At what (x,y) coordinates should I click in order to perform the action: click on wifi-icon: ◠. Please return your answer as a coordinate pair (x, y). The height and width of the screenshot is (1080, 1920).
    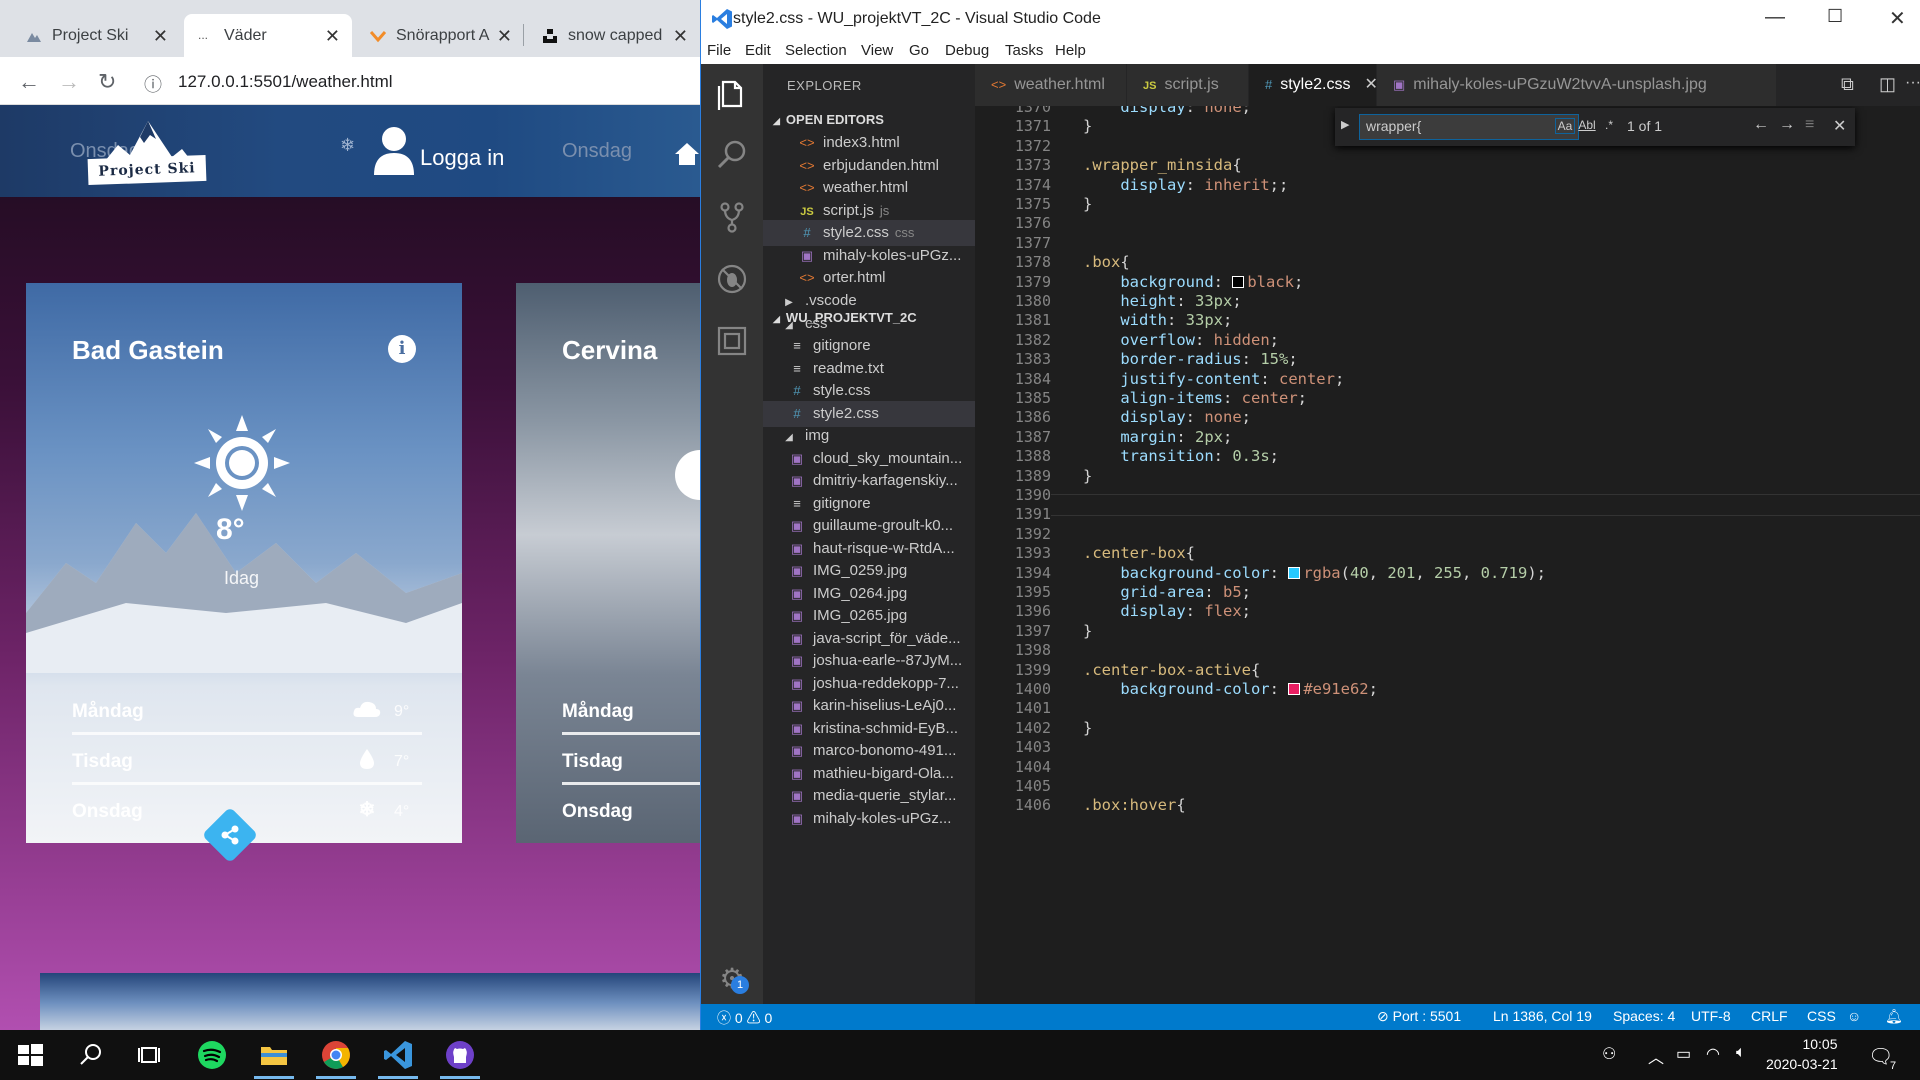
    Looking at the image, I should click on (1713, 1054).